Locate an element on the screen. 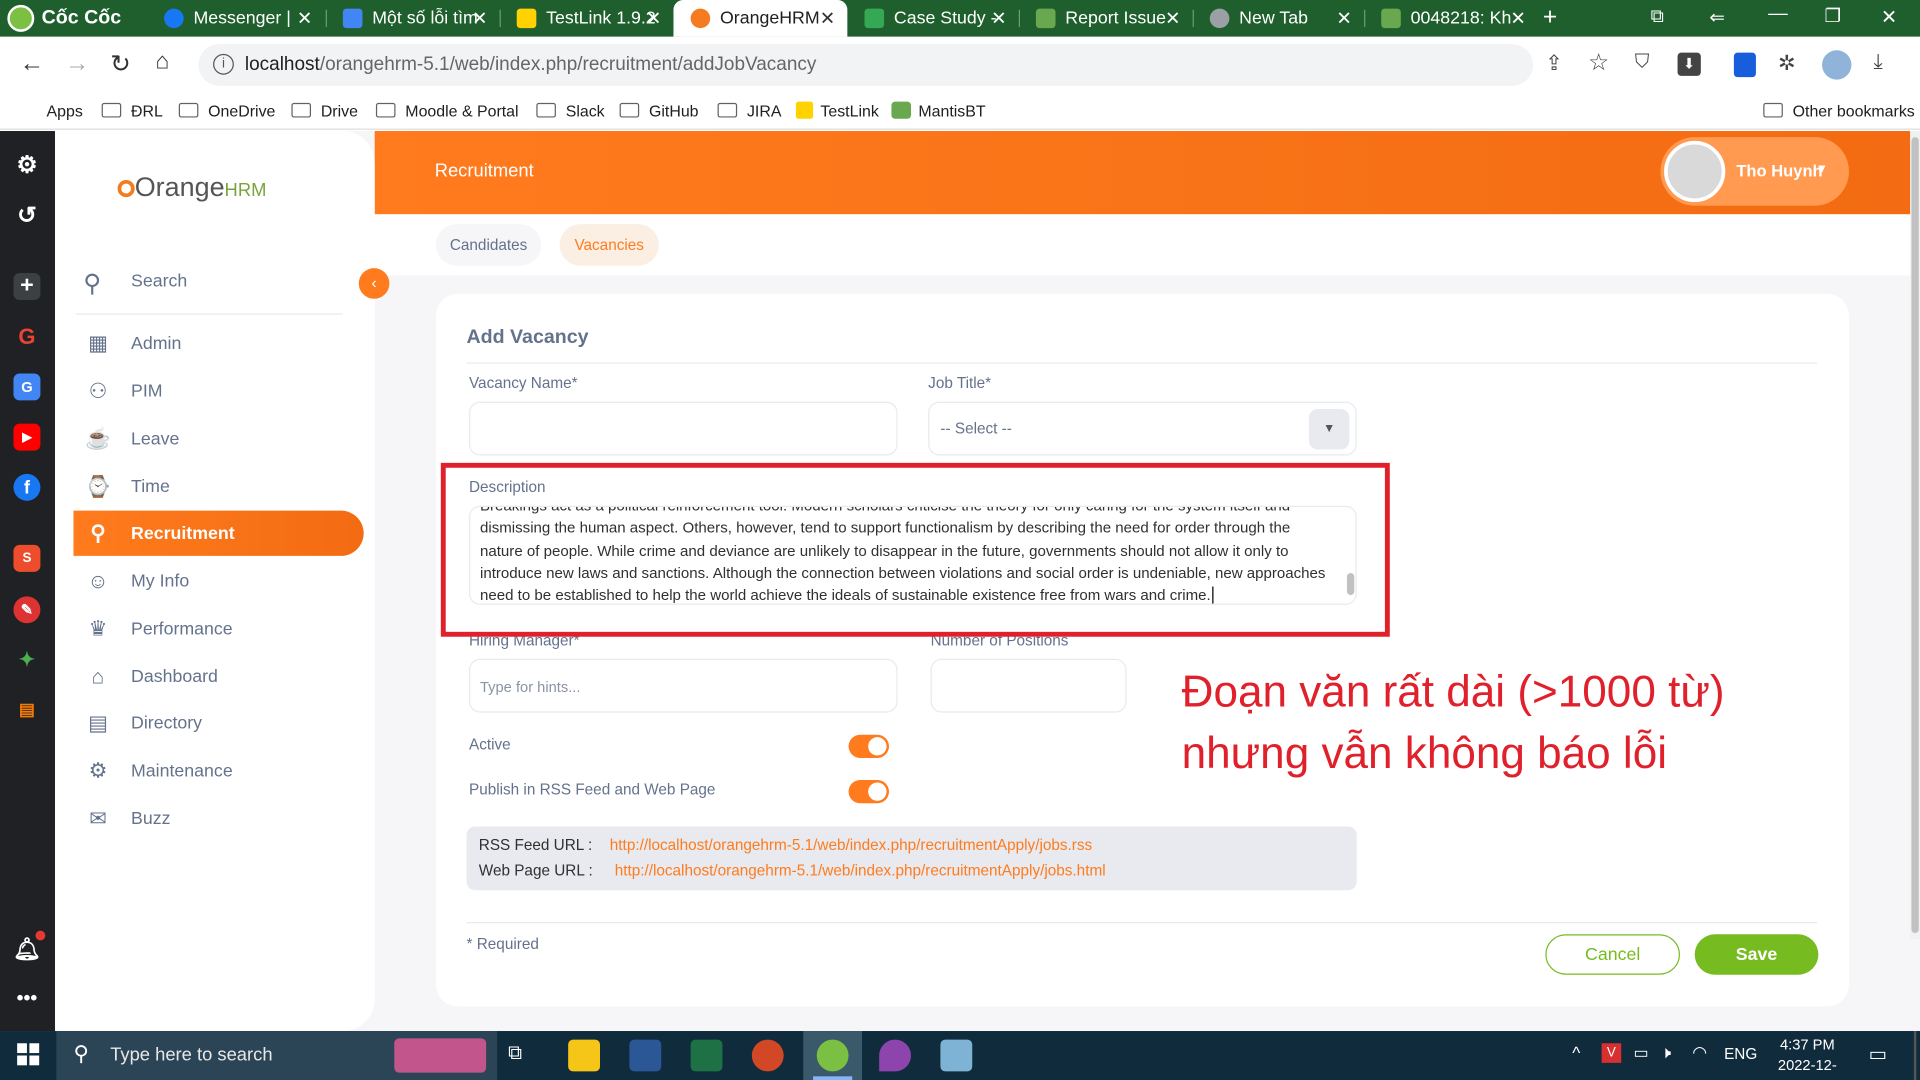 Image resolution: width=1920 pixels, height=1080 pixels. clock: 4:37 PM 2022-12-26 is located at coordinates (1807, 1057).